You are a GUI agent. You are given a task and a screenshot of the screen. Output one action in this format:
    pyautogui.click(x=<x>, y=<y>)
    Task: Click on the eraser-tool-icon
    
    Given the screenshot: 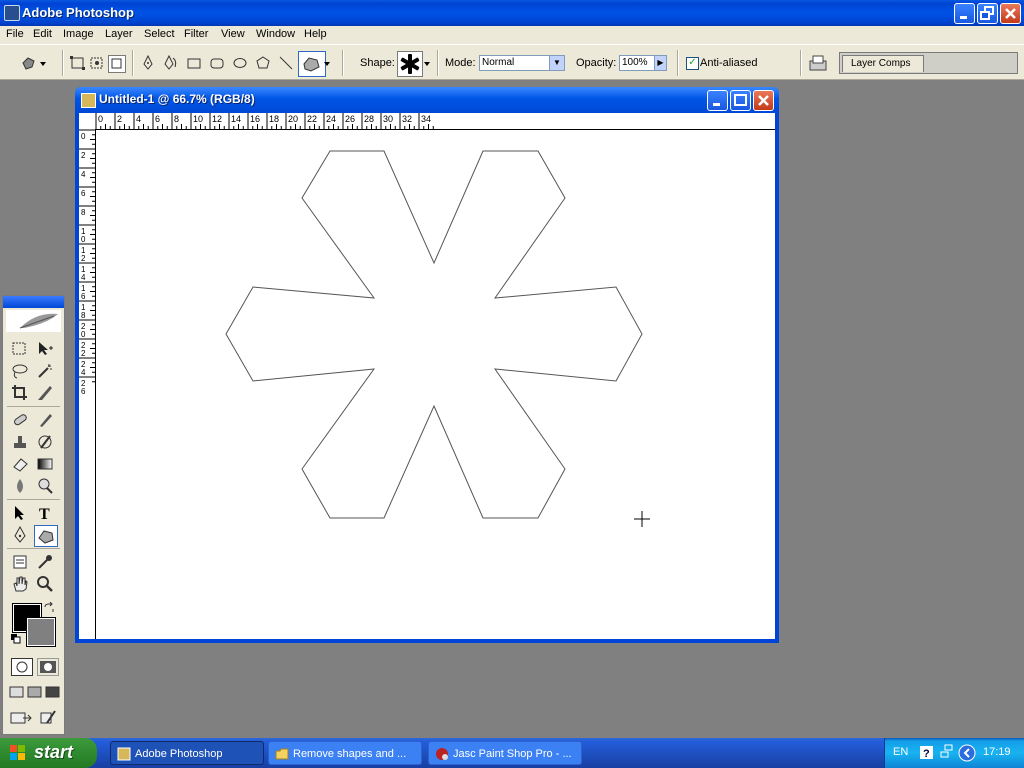 What is the action you would take?
    pyautogui.click(x=20, y=464)
    